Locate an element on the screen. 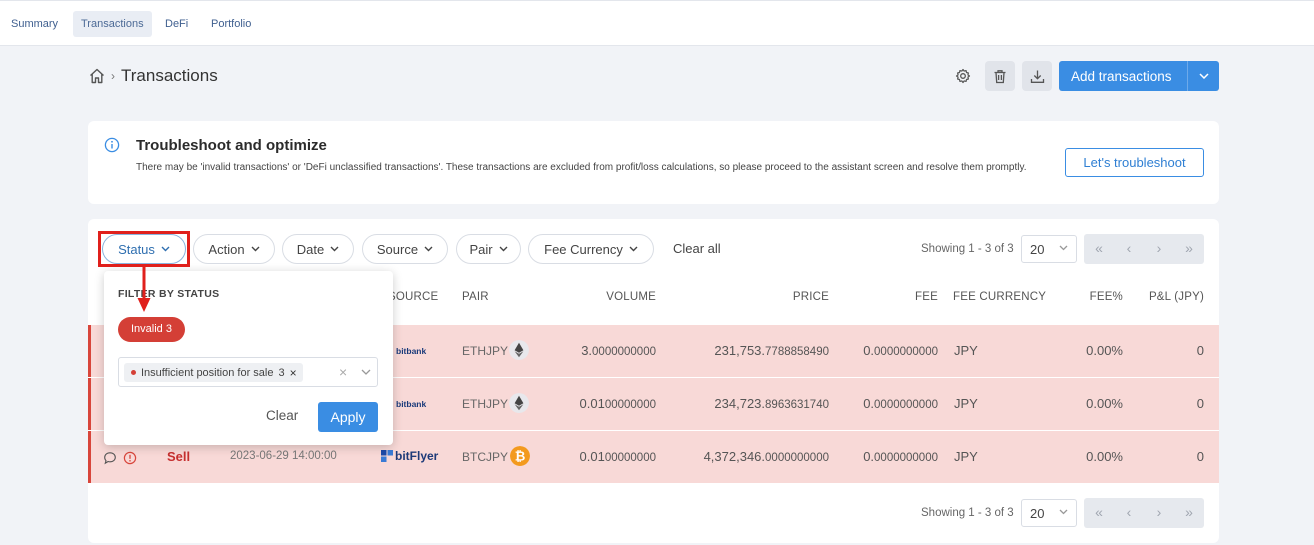 The image size is (1314, 545). tab-transactions: Transactions is located at coordinates (112, 24).